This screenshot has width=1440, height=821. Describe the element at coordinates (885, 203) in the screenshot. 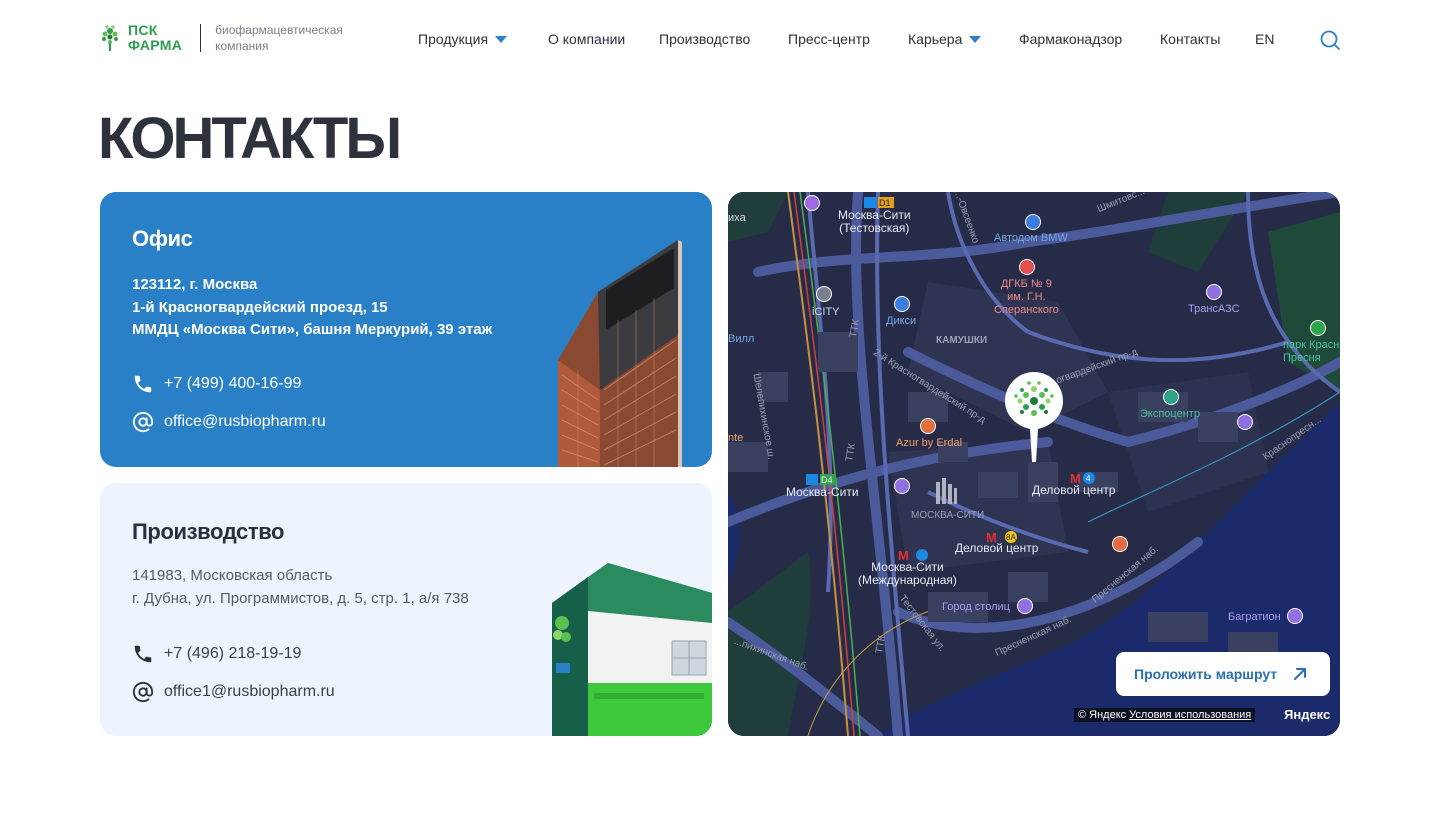

I see `map-label-d1: D1` at that location.